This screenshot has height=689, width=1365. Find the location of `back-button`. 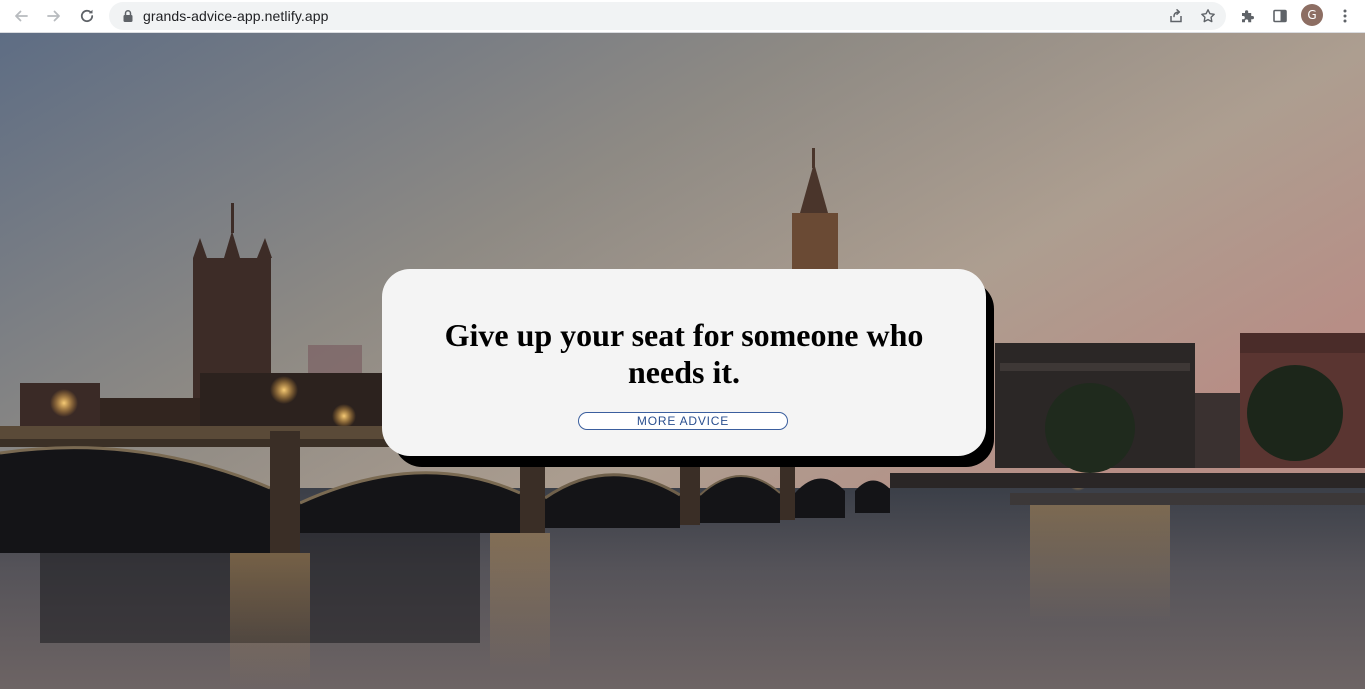

back-button is located at coordinates (21, 16).